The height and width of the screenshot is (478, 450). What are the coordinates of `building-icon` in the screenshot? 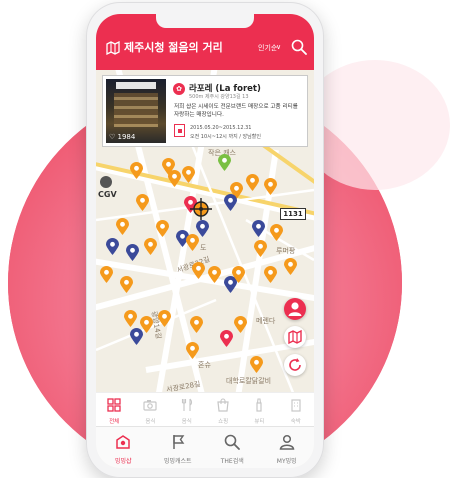 It's located at (296, 405).